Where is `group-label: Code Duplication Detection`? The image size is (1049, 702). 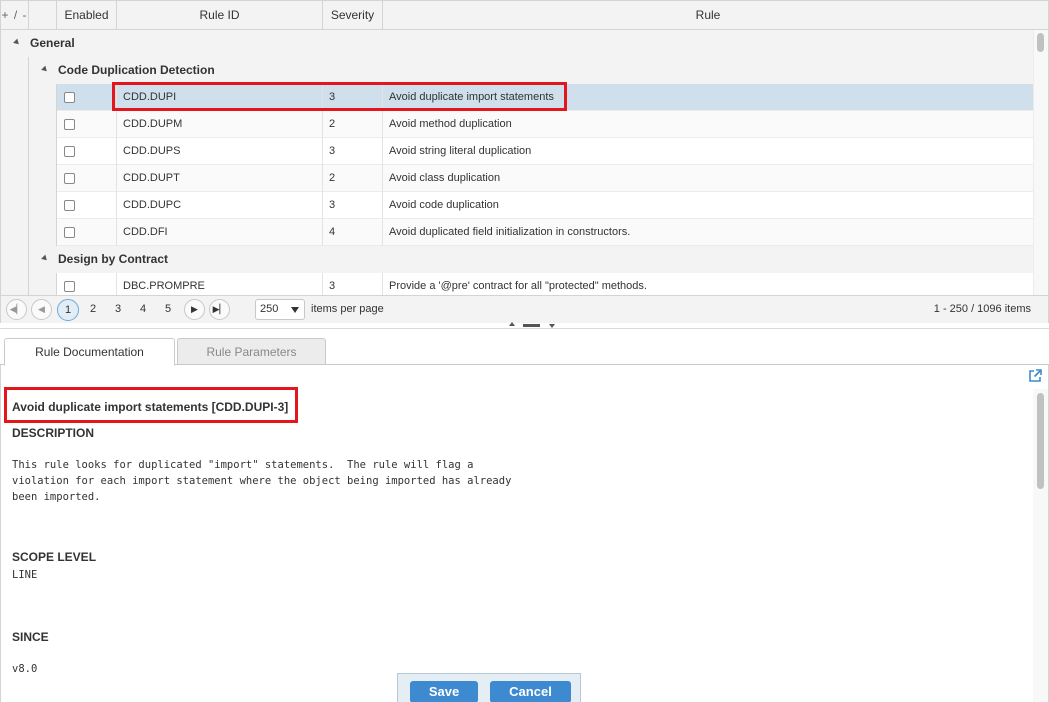
group-label: Code Duplication Detection is located at coordinates (136, 70).